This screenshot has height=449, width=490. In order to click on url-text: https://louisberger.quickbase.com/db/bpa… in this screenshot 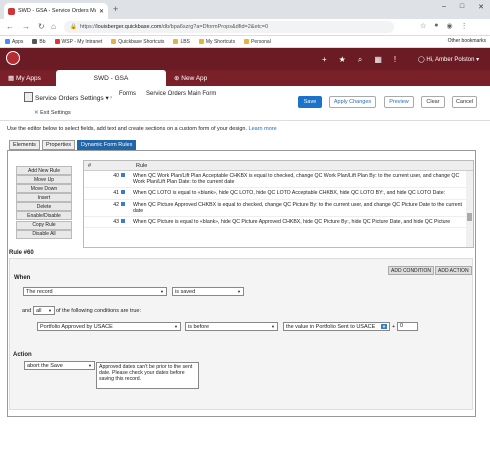, I will do `click(174, 27)`.